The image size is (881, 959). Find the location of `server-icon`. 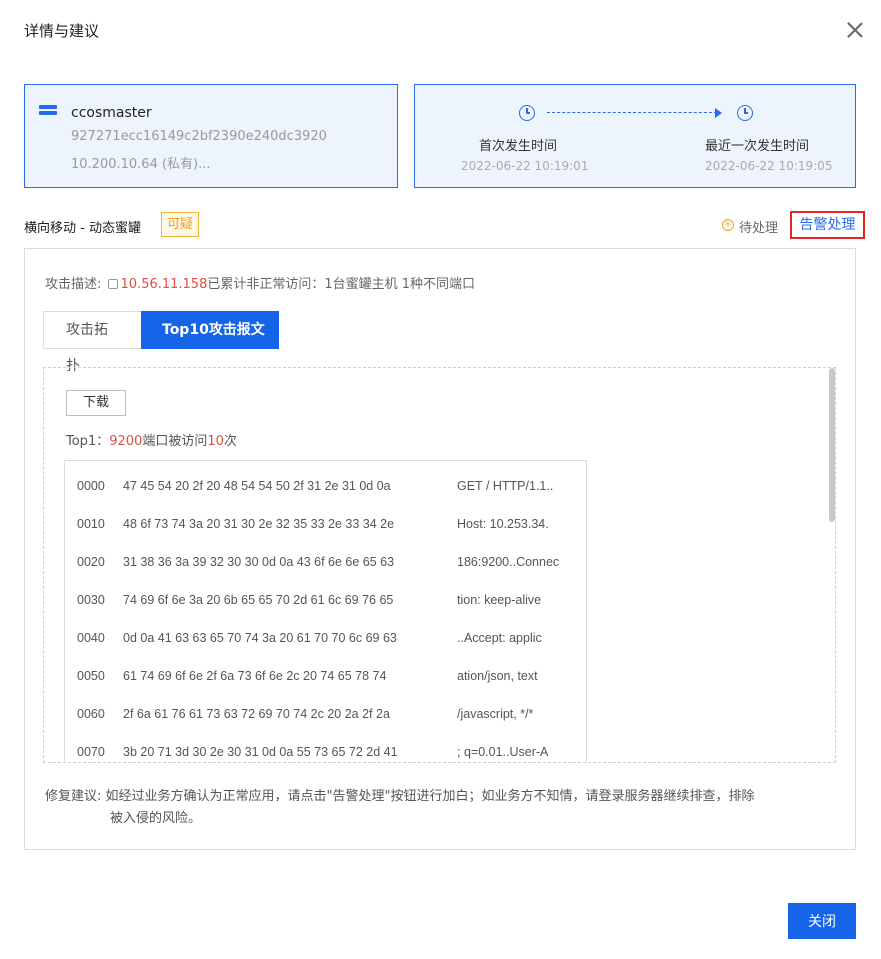

server-icon is located at coordinates (48, 114).